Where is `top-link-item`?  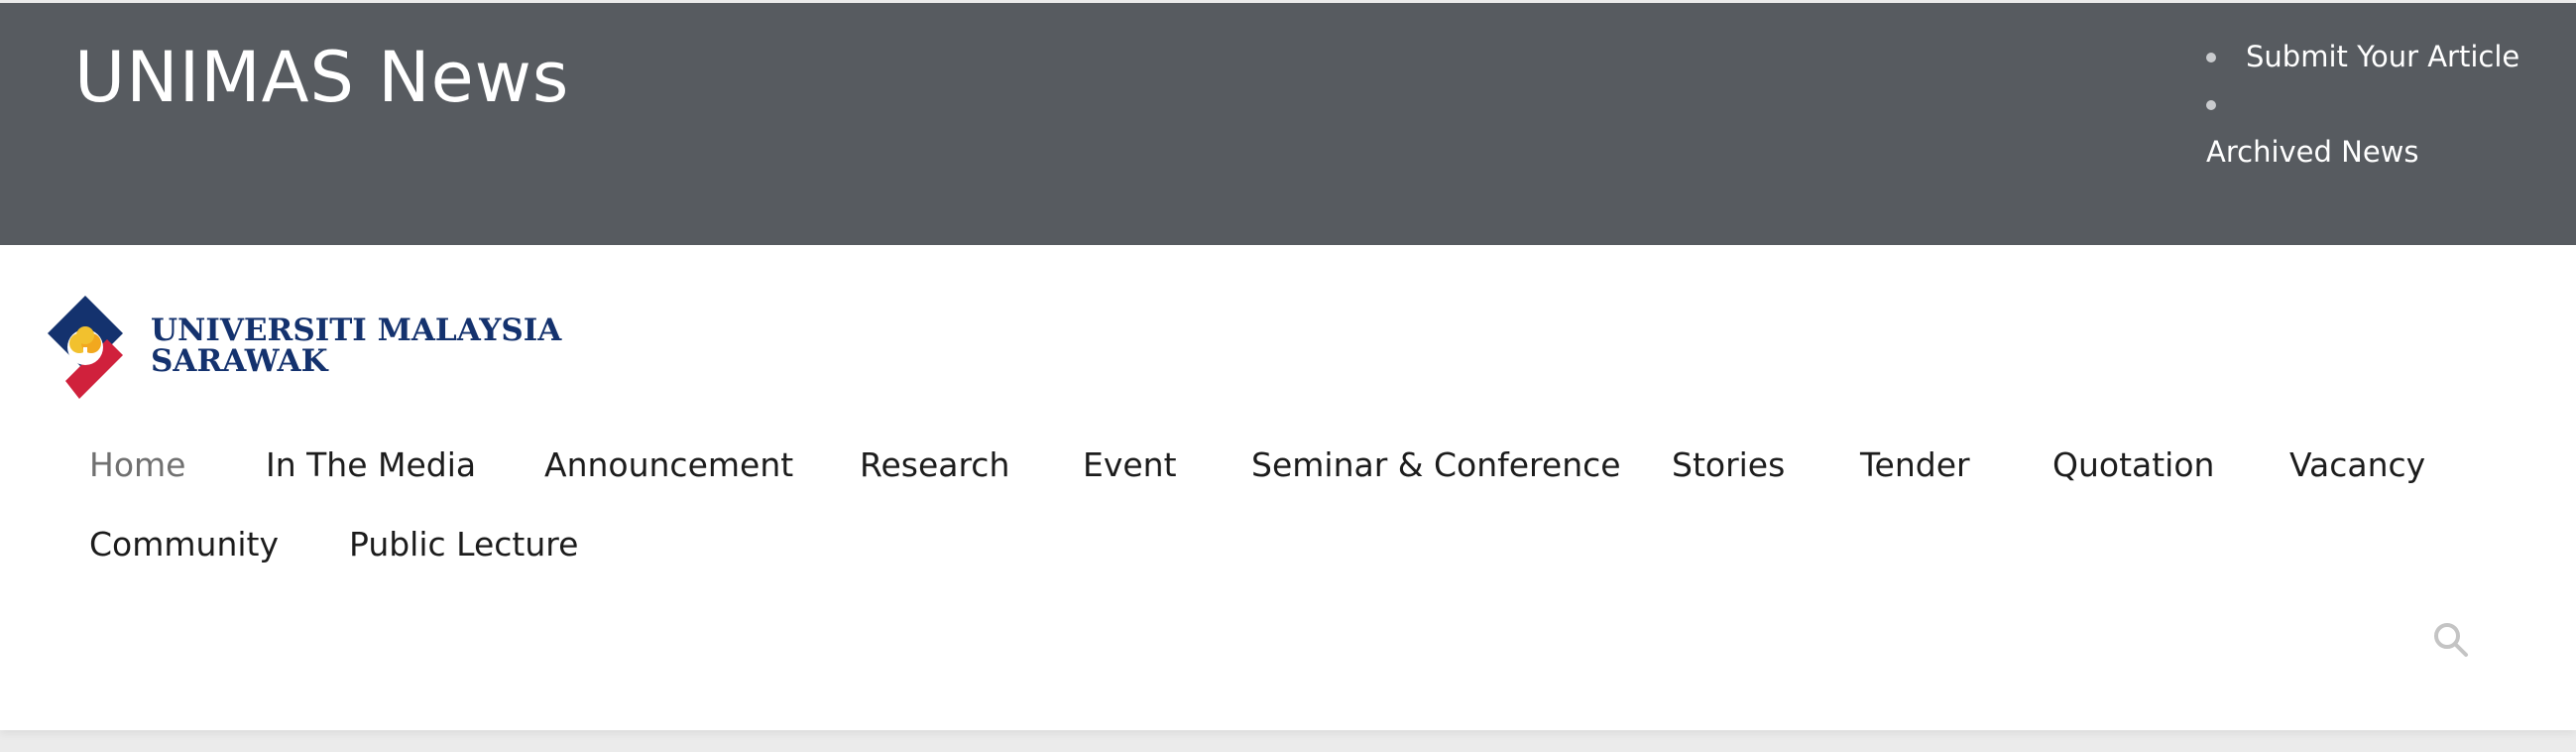
top-link-item is located at coordinates (2363, 104).